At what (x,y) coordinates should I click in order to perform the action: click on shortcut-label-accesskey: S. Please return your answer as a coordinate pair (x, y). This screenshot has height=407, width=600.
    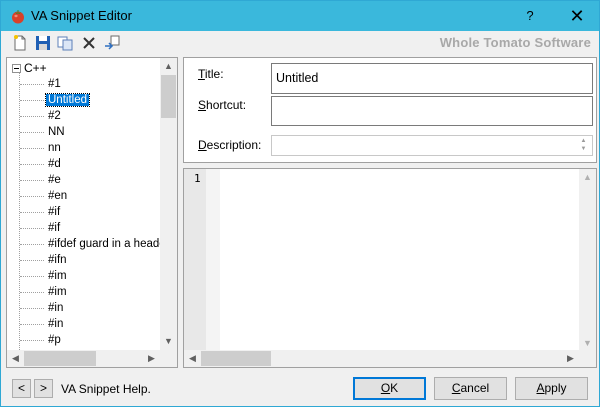
    Looking at the image, I should click on (202, 105).